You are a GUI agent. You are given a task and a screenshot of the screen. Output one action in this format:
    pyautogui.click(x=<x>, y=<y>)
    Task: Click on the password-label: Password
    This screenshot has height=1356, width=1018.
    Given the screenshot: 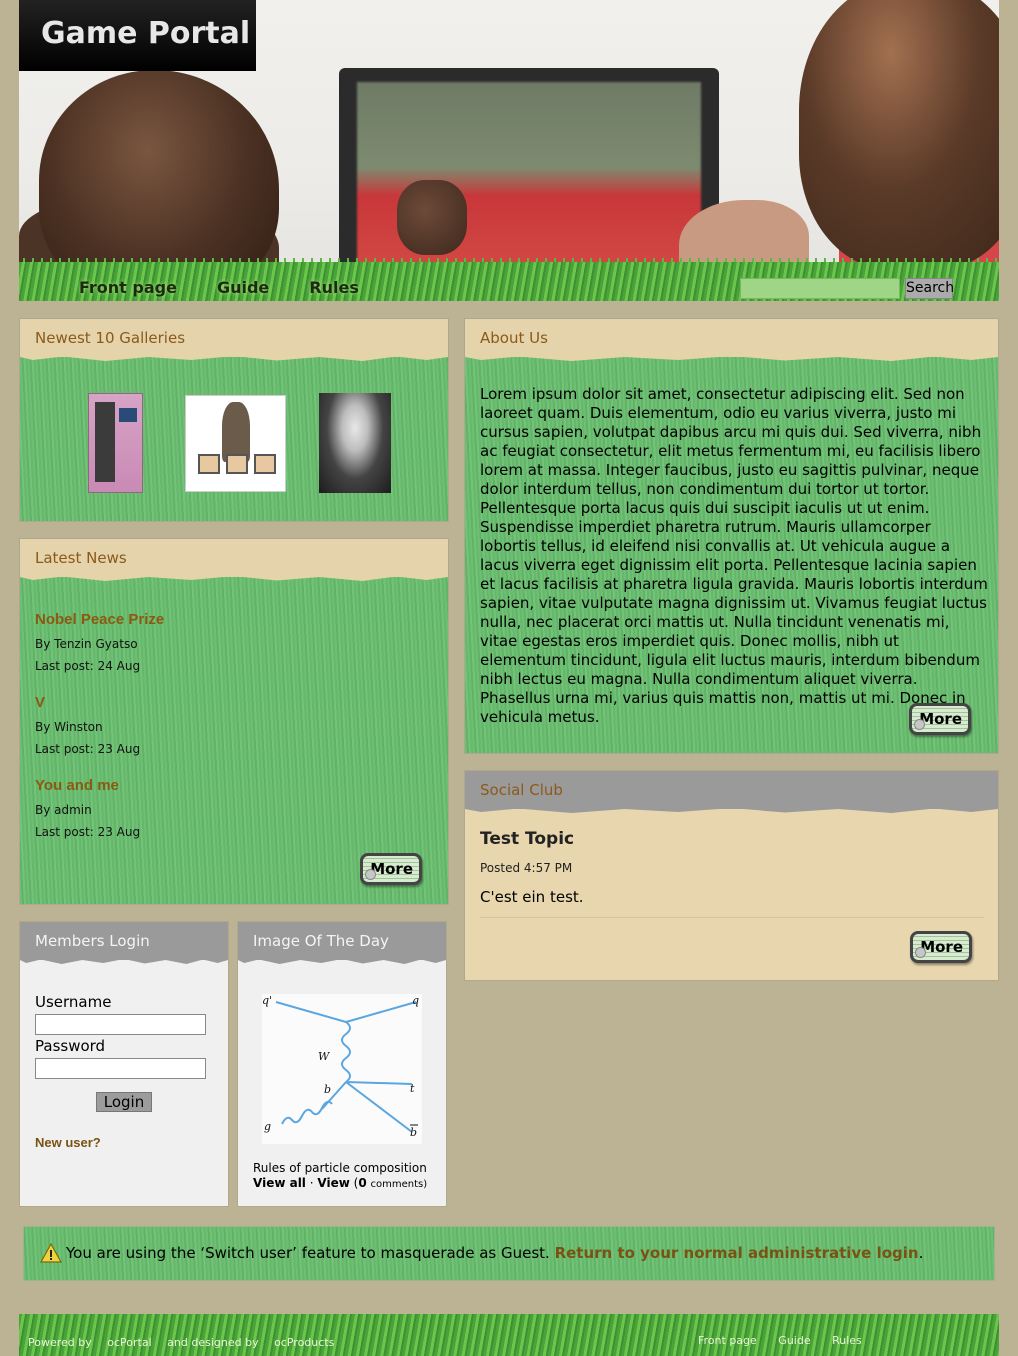 What is the action you would take?
    pyautogui.click(x=70, y=1046)
    